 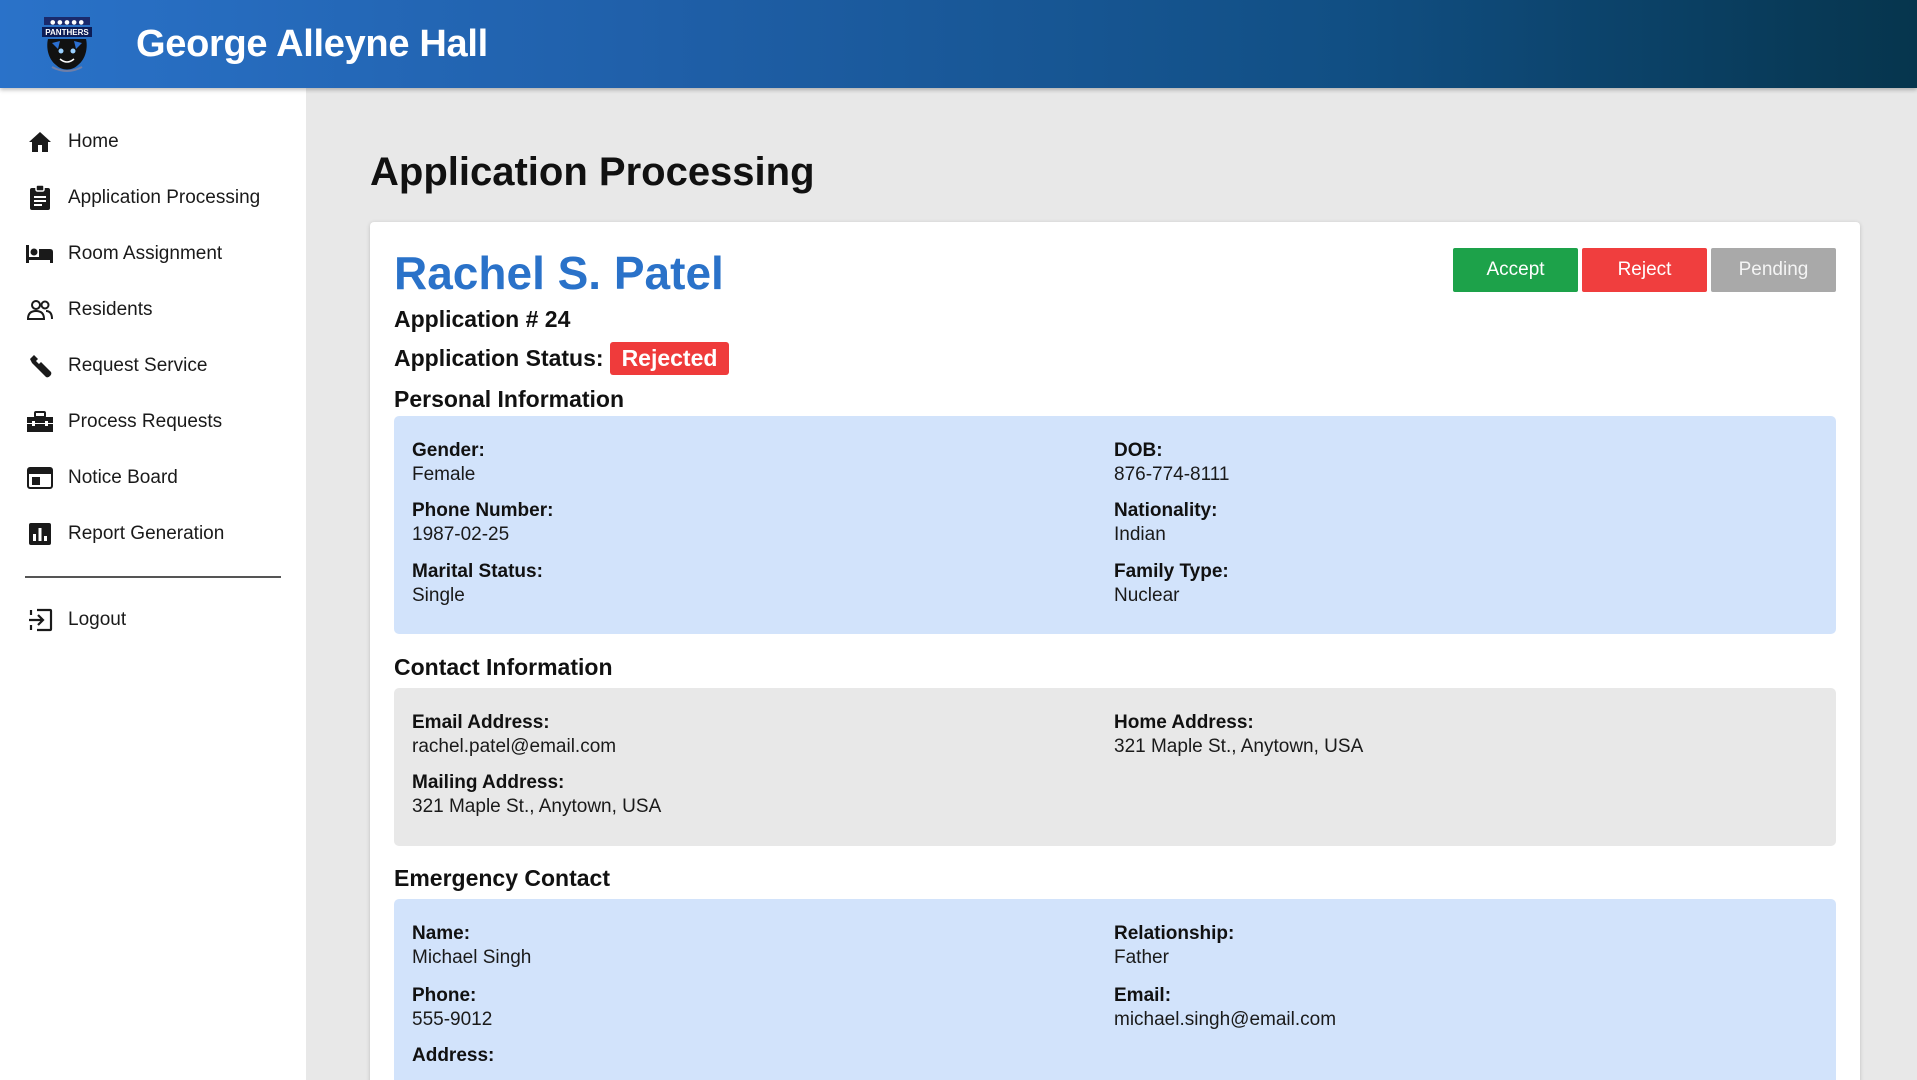 What do you see at coordinates (1171, 571) in the screenshot?
I see `family-type-label: Family Type:` at bounding box center [1171, 571].